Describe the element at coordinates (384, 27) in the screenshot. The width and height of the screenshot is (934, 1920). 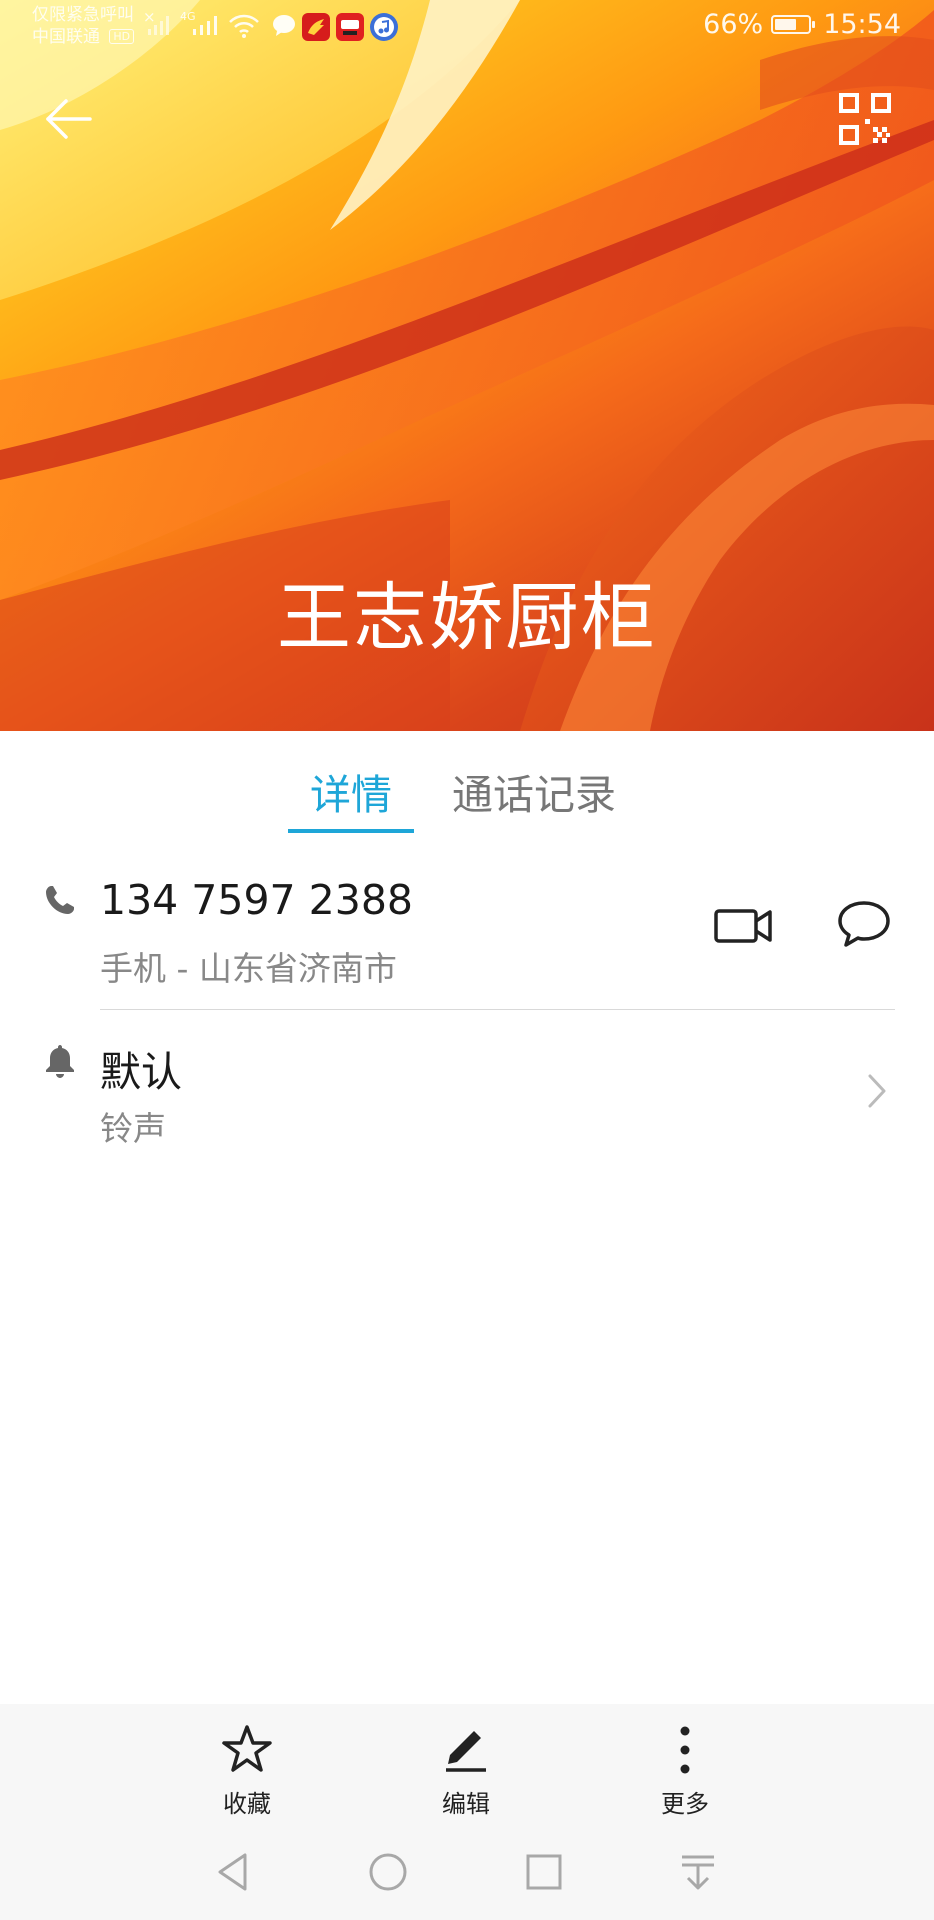
I see `music-app-icon` at that location.